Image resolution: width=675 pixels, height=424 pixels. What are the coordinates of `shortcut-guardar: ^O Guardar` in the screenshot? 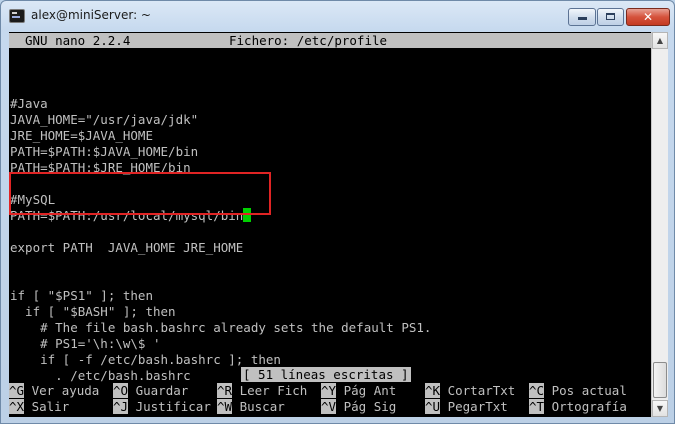 It's located at (150, 390).